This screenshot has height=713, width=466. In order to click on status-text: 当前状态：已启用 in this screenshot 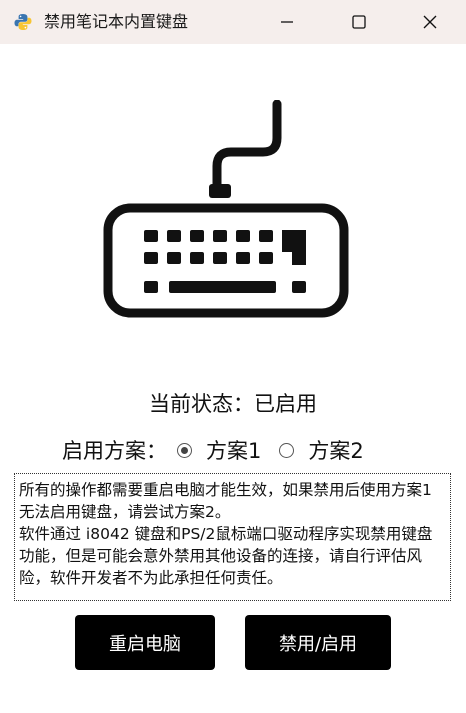, I will do `click(233, 404)`.